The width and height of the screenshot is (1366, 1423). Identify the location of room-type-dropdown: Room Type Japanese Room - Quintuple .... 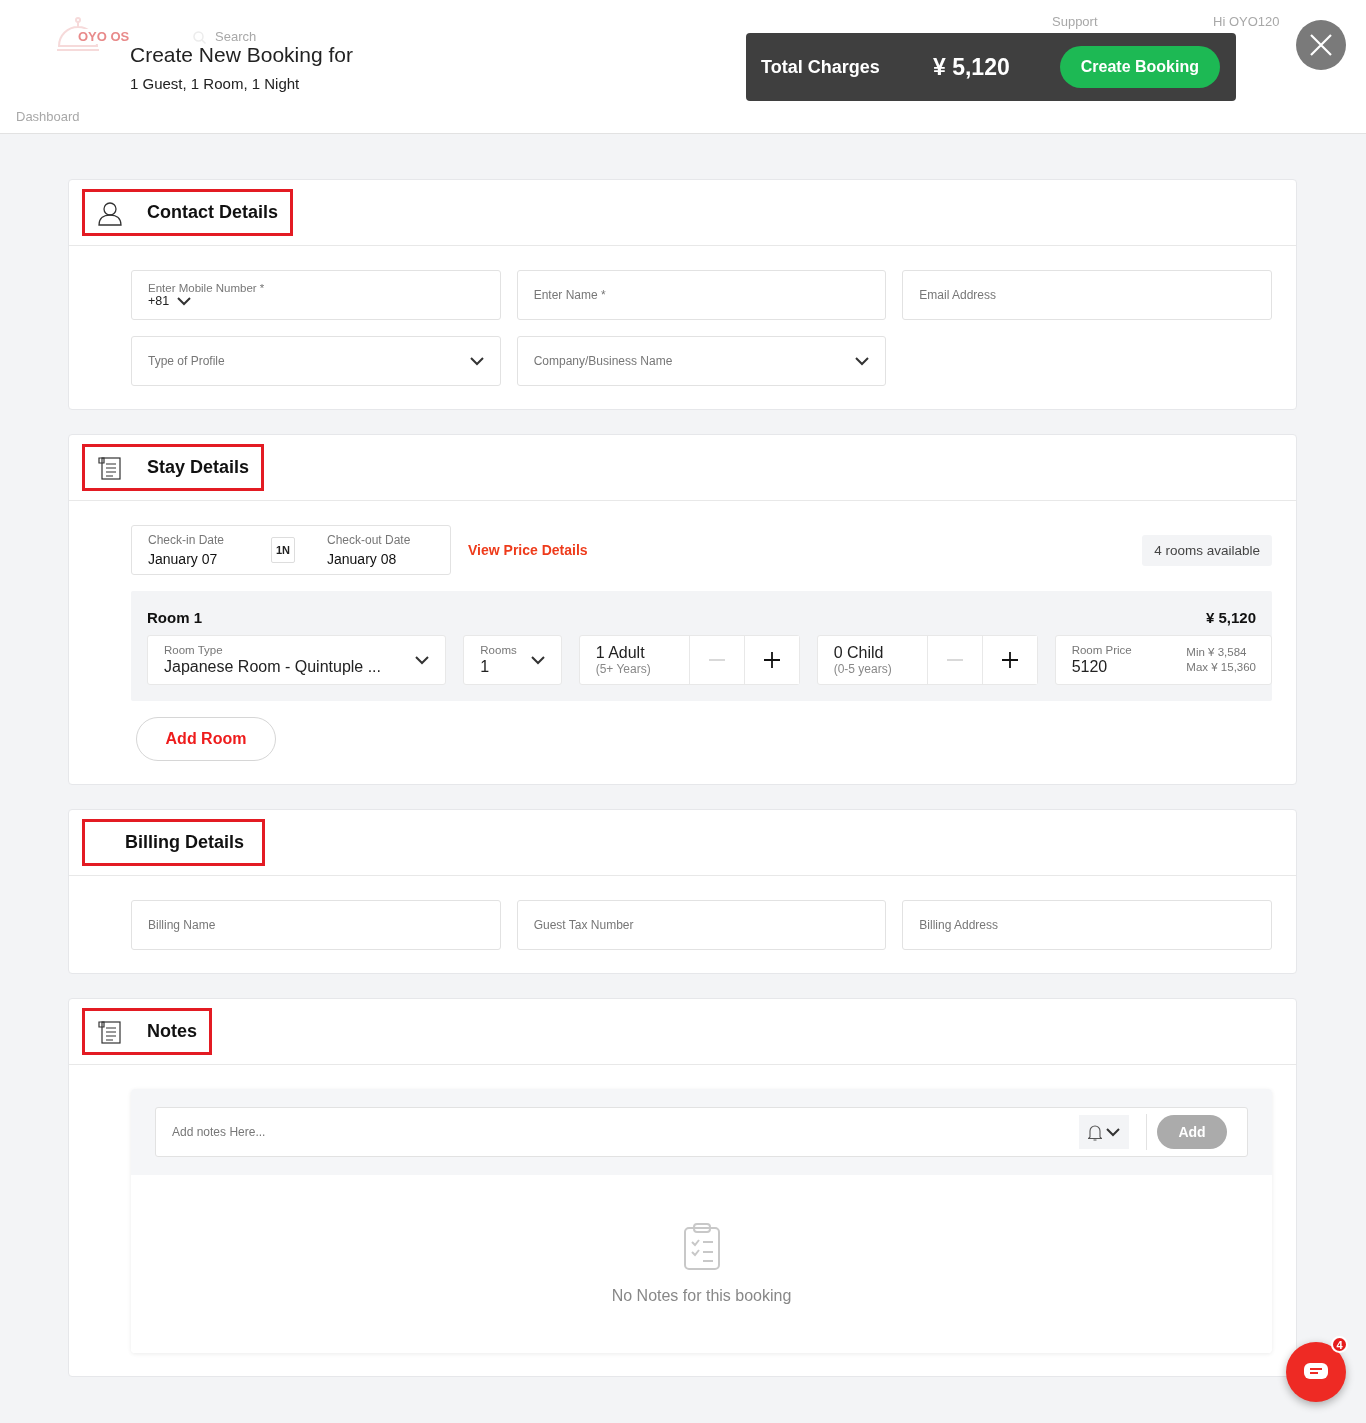
(297, 660).